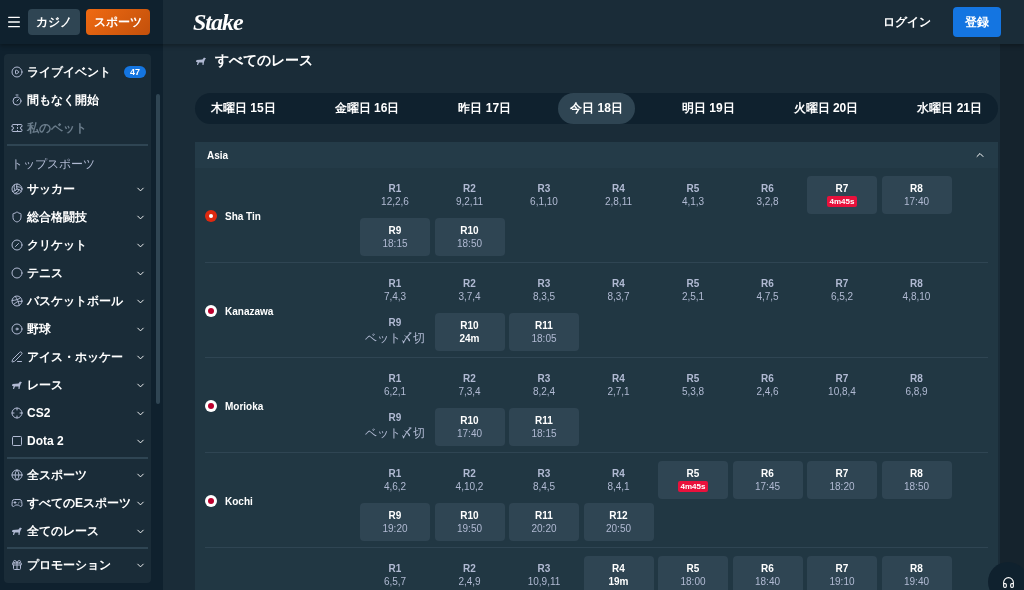  Describe the element at coordinates (842, 480) in the screenshot. I see `race-button: R7 18:20` at that location.